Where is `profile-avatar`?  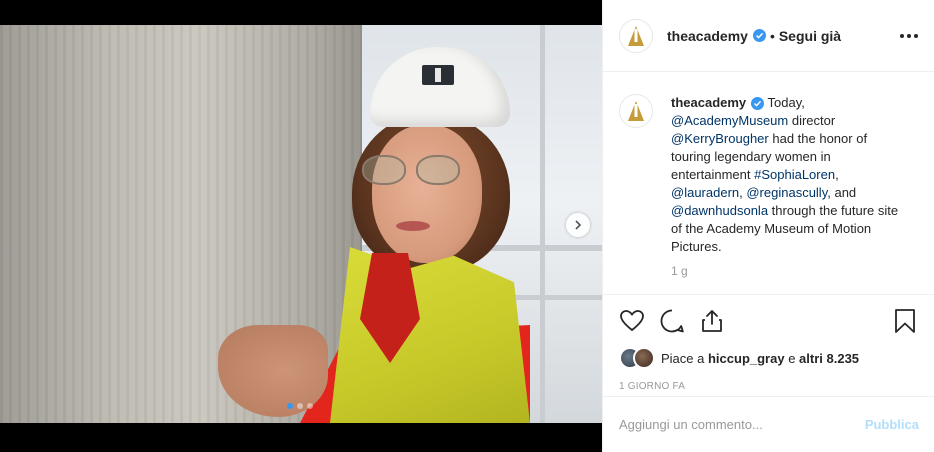
profile-avatar is located at coordinates (636, 35).